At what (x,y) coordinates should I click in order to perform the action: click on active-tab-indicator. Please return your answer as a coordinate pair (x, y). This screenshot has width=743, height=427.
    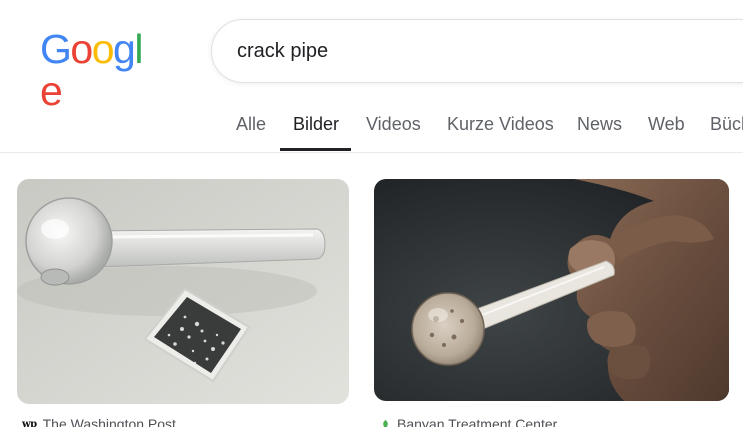
    Looking at the image, I should click on (315, 149).